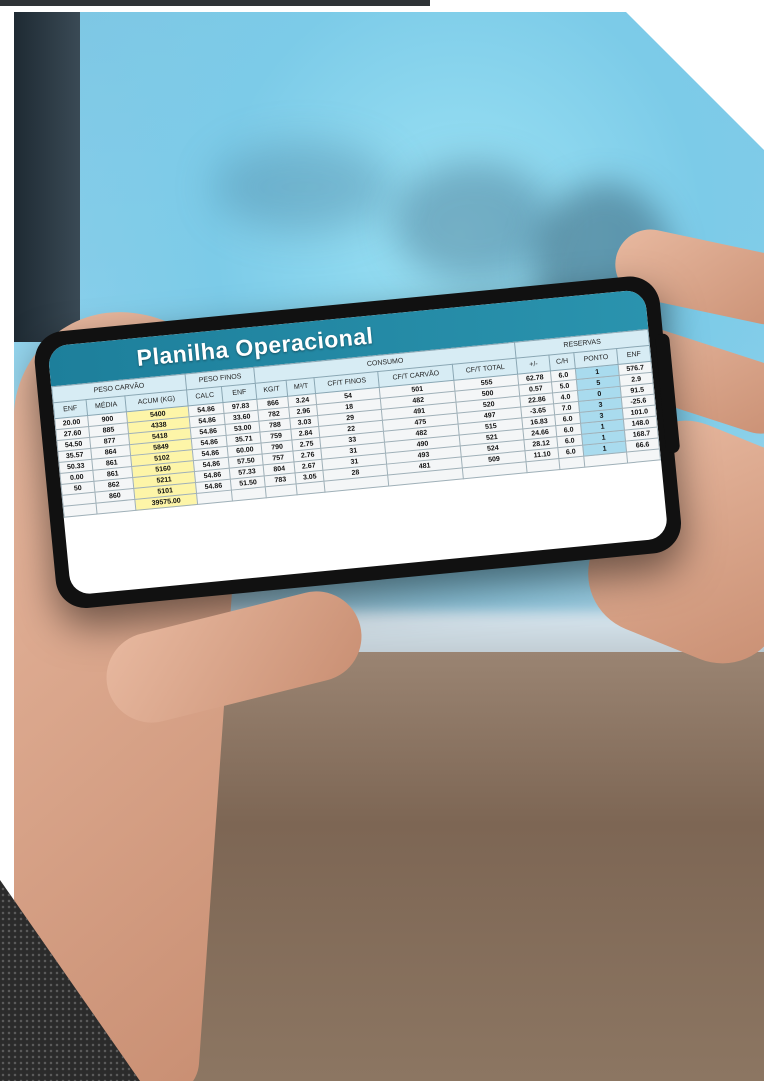  I want to click on top-accent-bar, so click(215, 3).